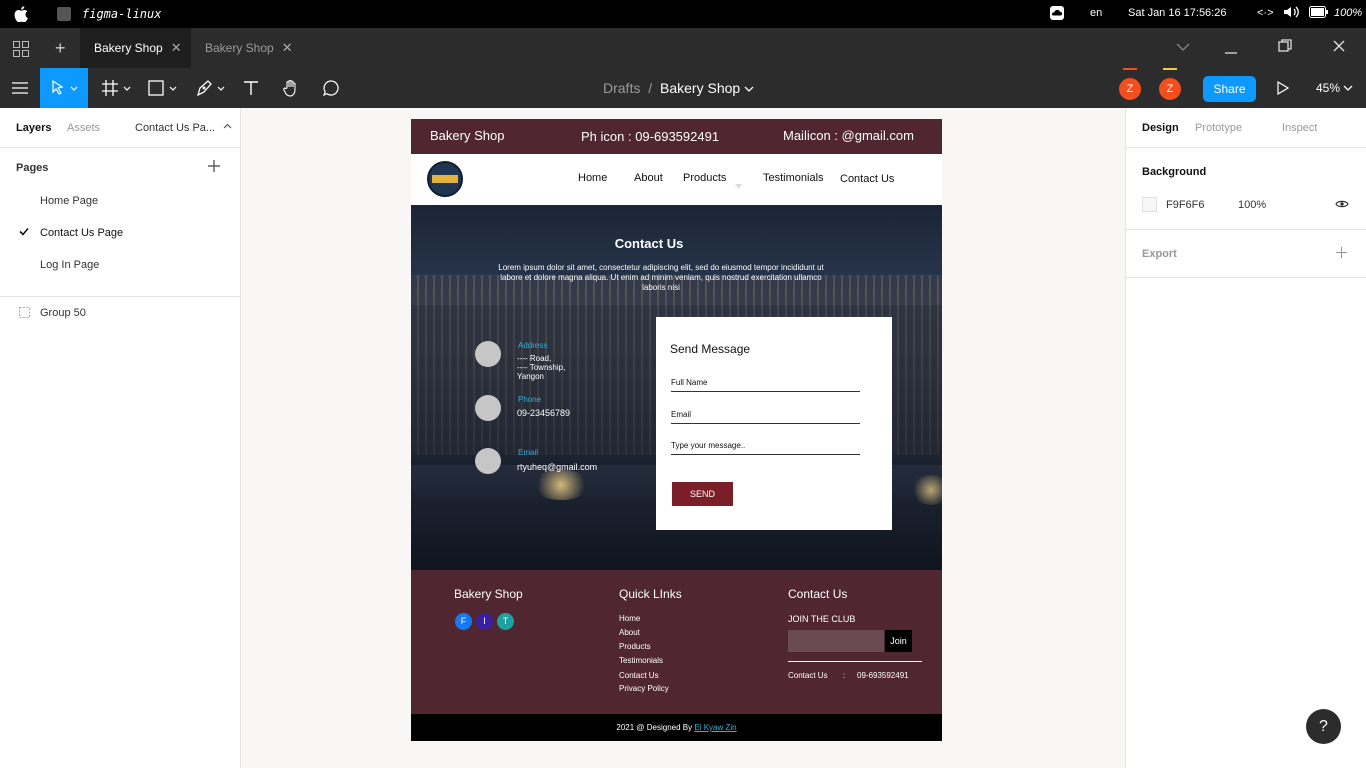 The width and height of the screenshot is (1366, 768). What do you see at coordinates (251, 88) in the screenshot?
I see `text-tool` at bounding box center [251, 88].